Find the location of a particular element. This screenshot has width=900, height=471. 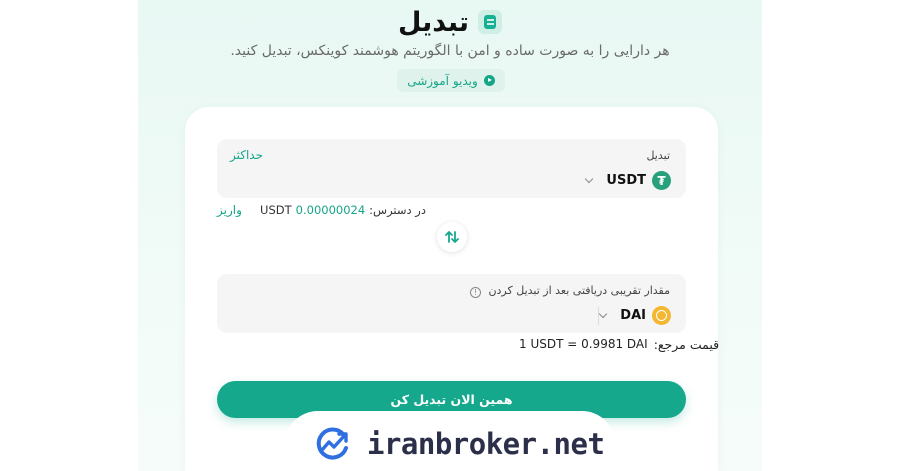

from-asset-select: ₮ USDT is located at coordinates (628, 180).